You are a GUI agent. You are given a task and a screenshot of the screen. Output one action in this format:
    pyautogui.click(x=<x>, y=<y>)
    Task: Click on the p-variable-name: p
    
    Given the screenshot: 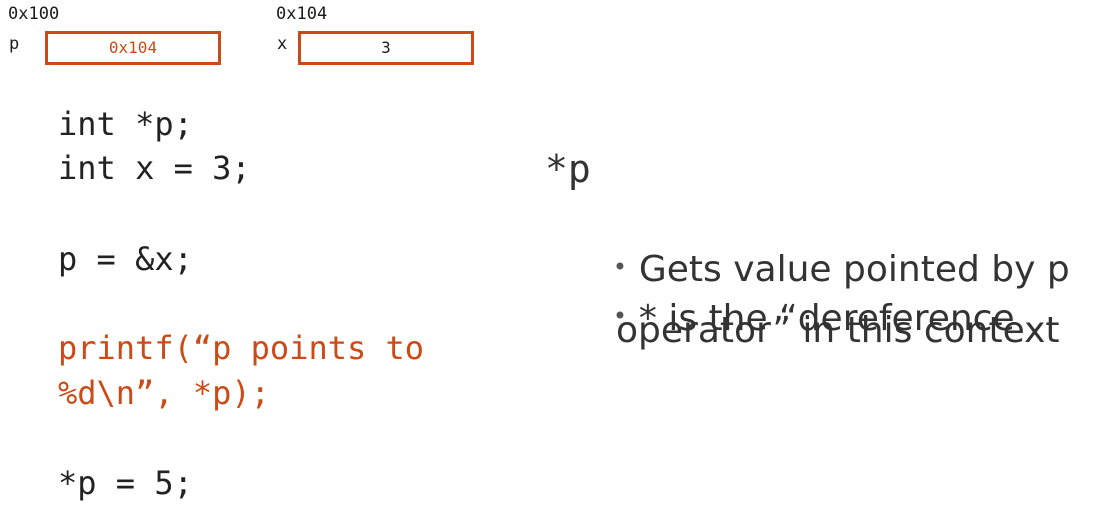 What is the action you would take?
    pyautogui.click(x=14, y=44)
    